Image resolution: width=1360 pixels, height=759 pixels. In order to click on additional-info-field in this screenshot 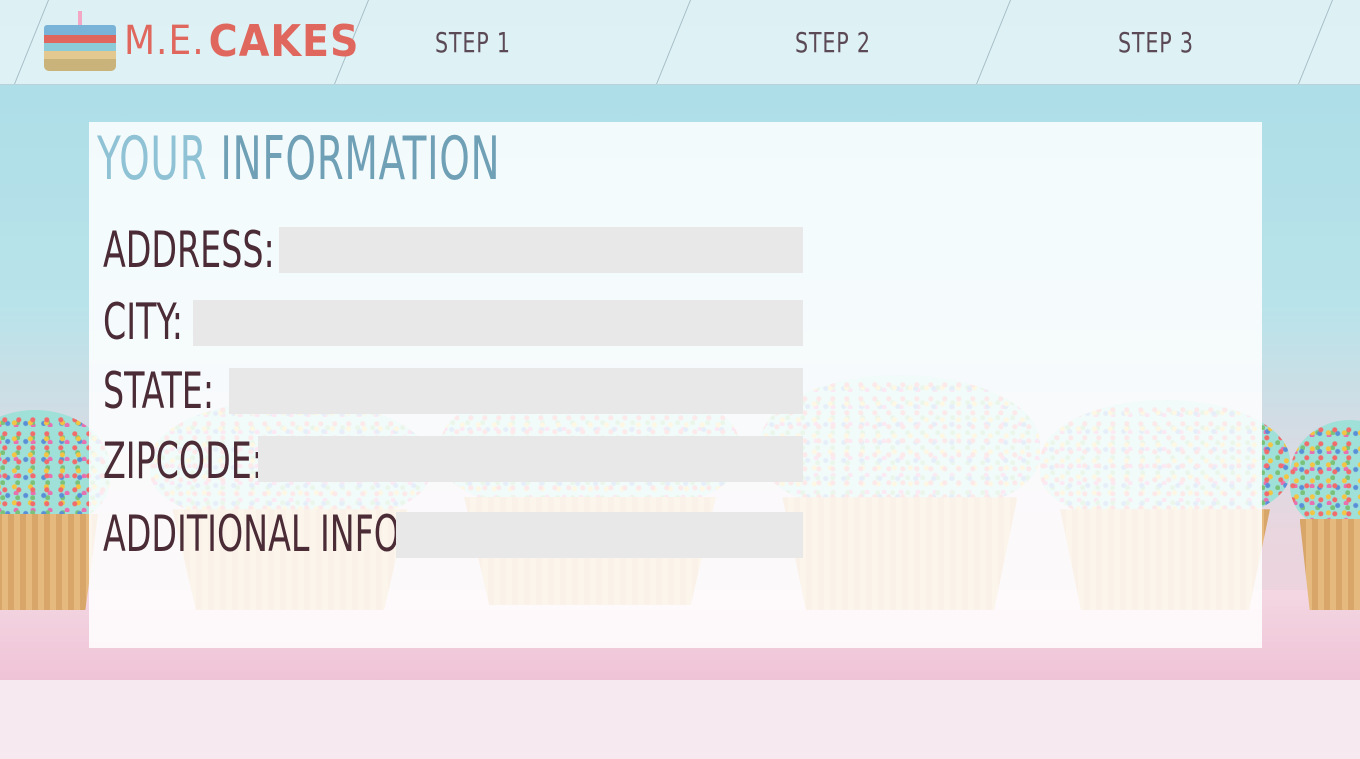, I will do `click(599, 535)`.